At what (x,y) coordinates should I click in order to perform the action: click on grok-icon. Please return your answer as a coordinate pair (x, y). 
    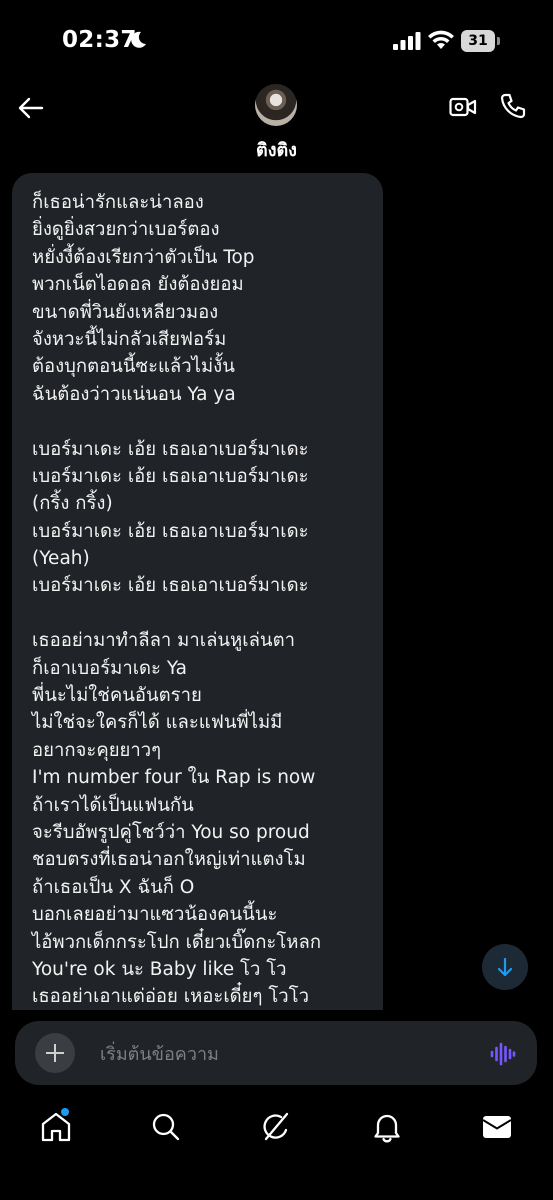
    Looking at the image, I should click on (276, 1126).